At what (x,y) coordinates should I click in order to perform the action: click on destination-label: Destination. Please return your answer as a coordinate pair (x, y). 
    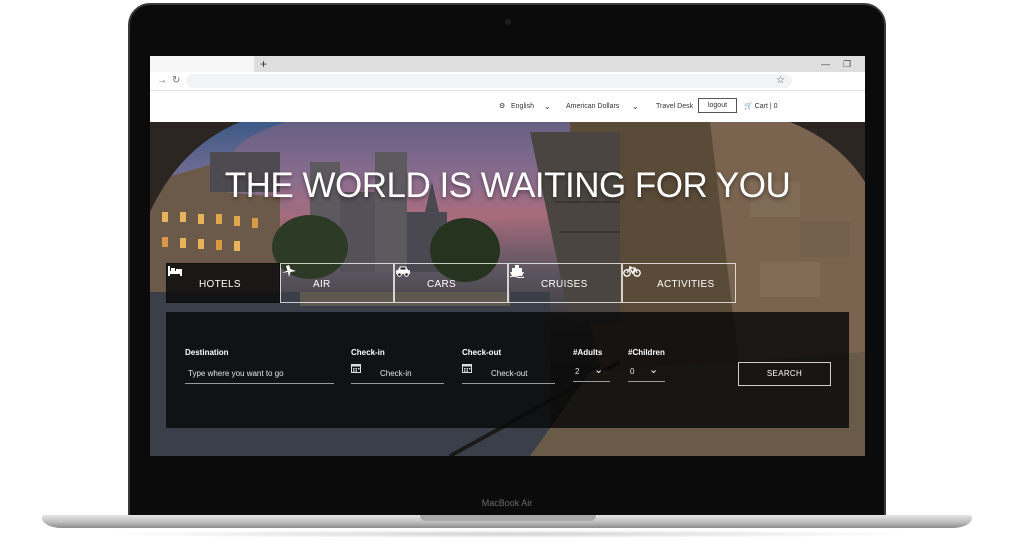
    Looking at the image, I should click on (207, 352).